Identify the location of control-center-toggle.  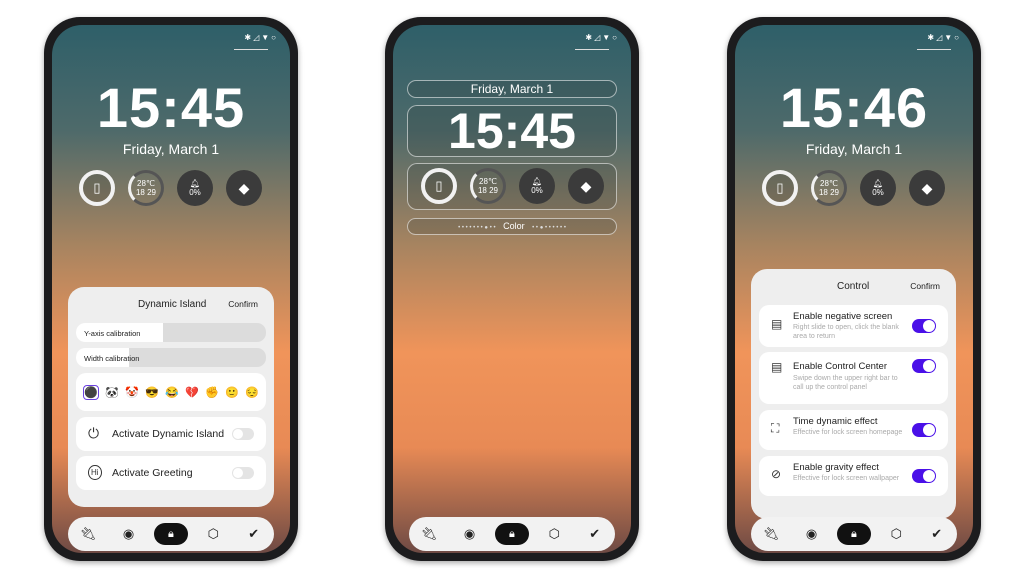
(924, 366).